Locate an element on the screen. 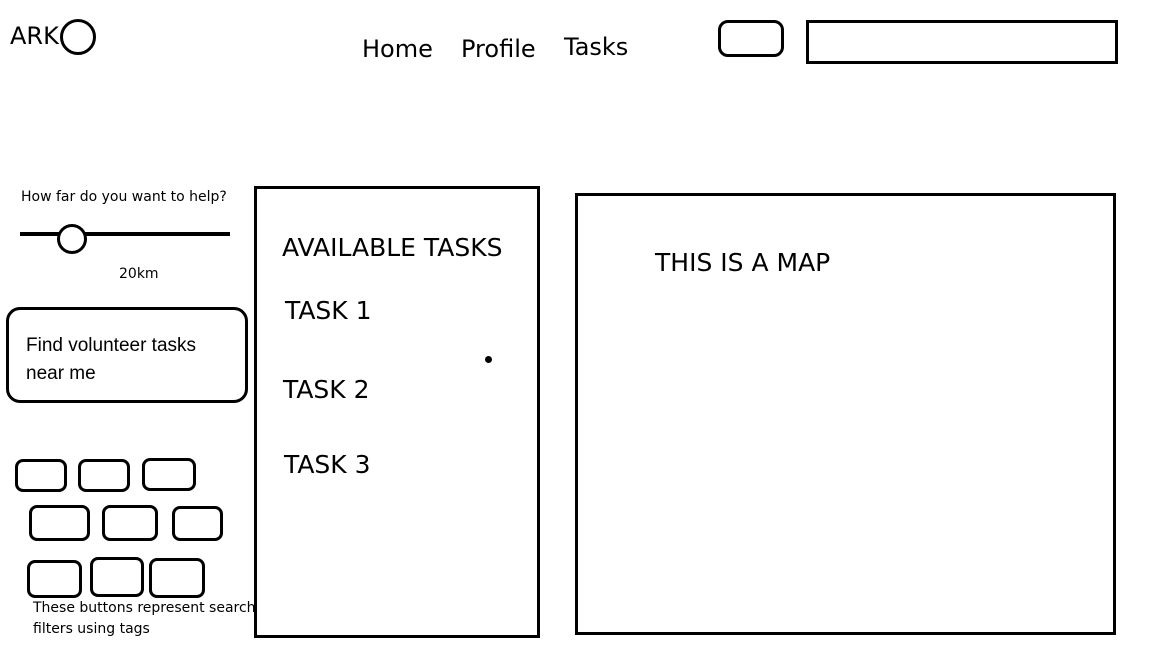 The width and height of the screenshot is (1152, 648). logo-circle-icon is located at coordinates (78, 37).